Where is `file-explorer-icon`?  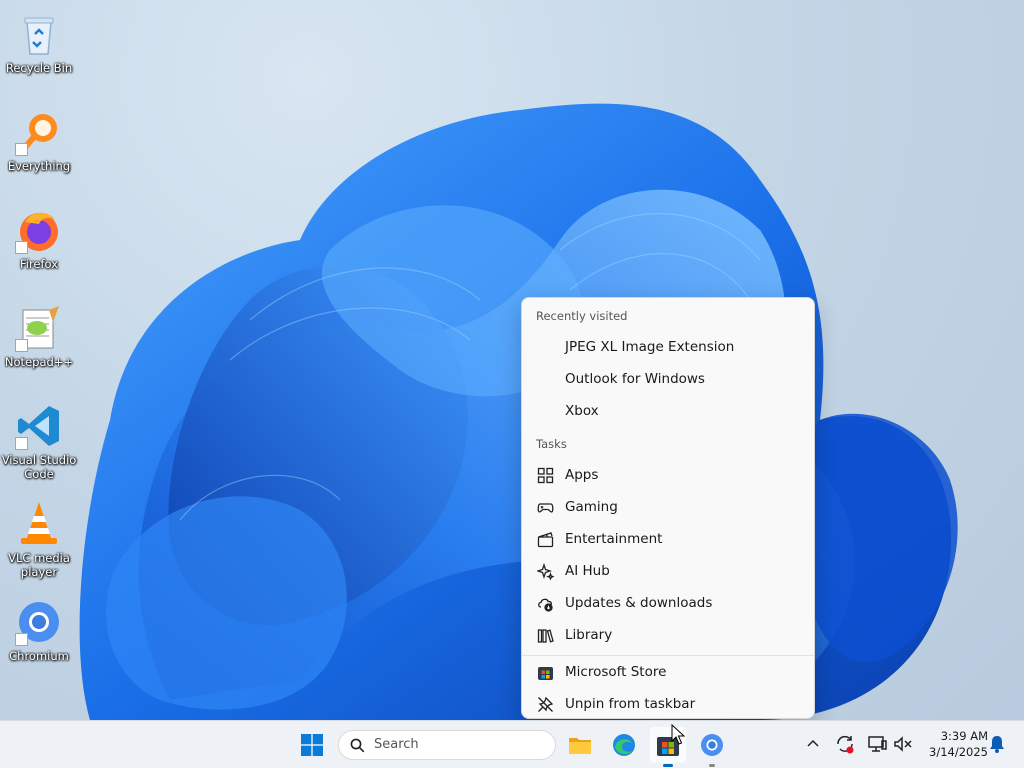
file-explorer-icon is located at coordinates (580, 746).